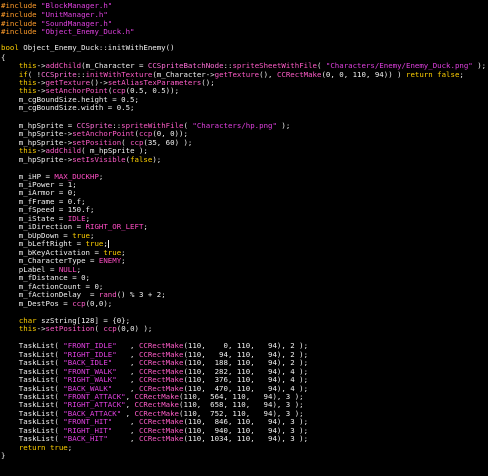 This screenshot has width=488, height=476. Describe the element at coordinates (70, 328) in the screenshot. I see `code-token: setPosition` at that location.